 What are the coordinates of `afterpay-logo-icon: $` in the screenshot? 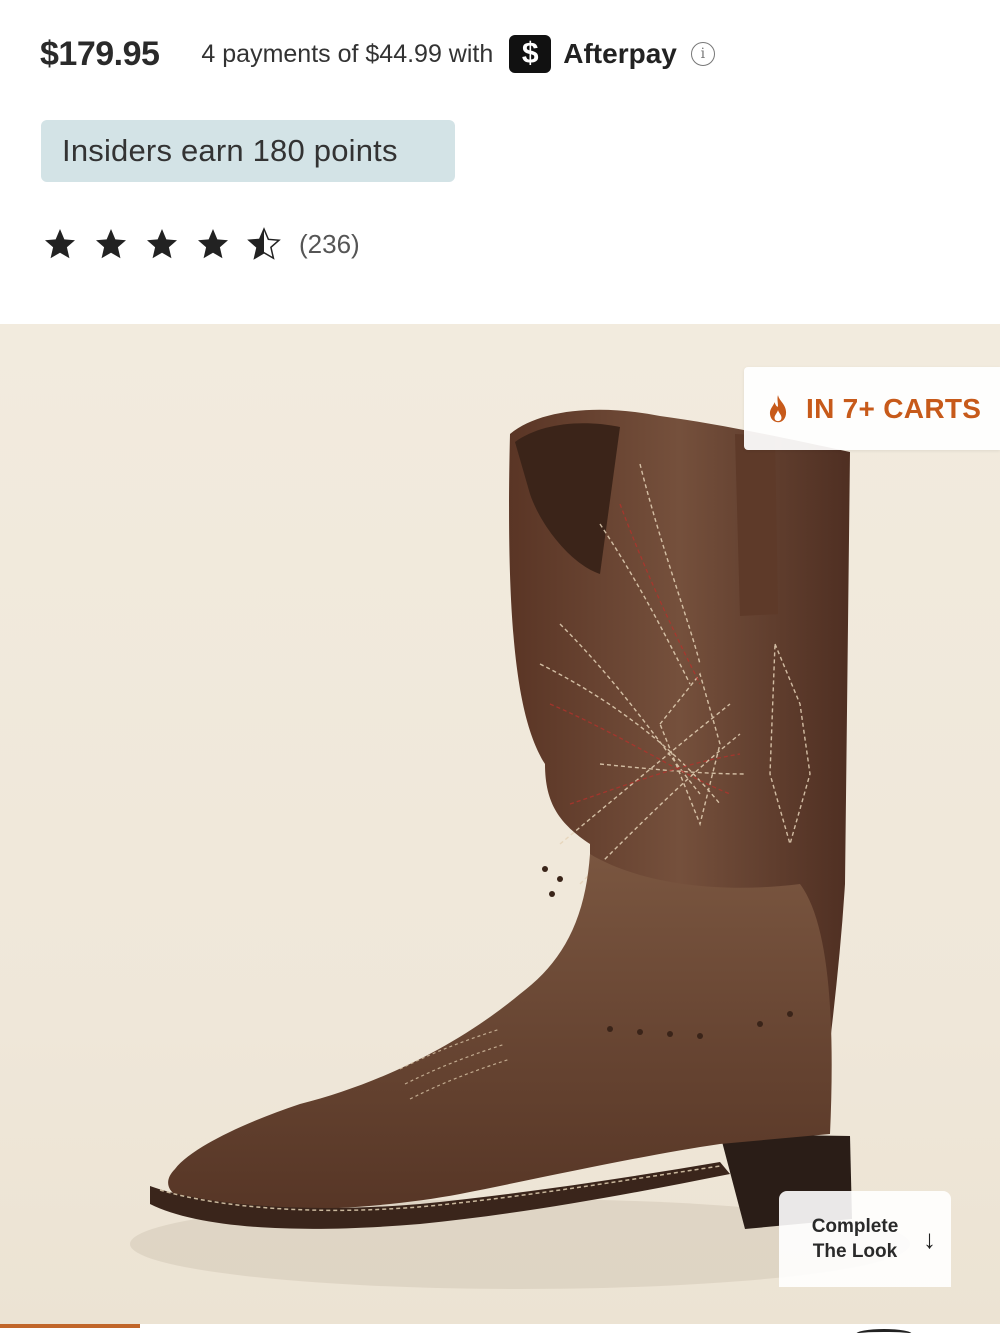 It's located at (530, 54).